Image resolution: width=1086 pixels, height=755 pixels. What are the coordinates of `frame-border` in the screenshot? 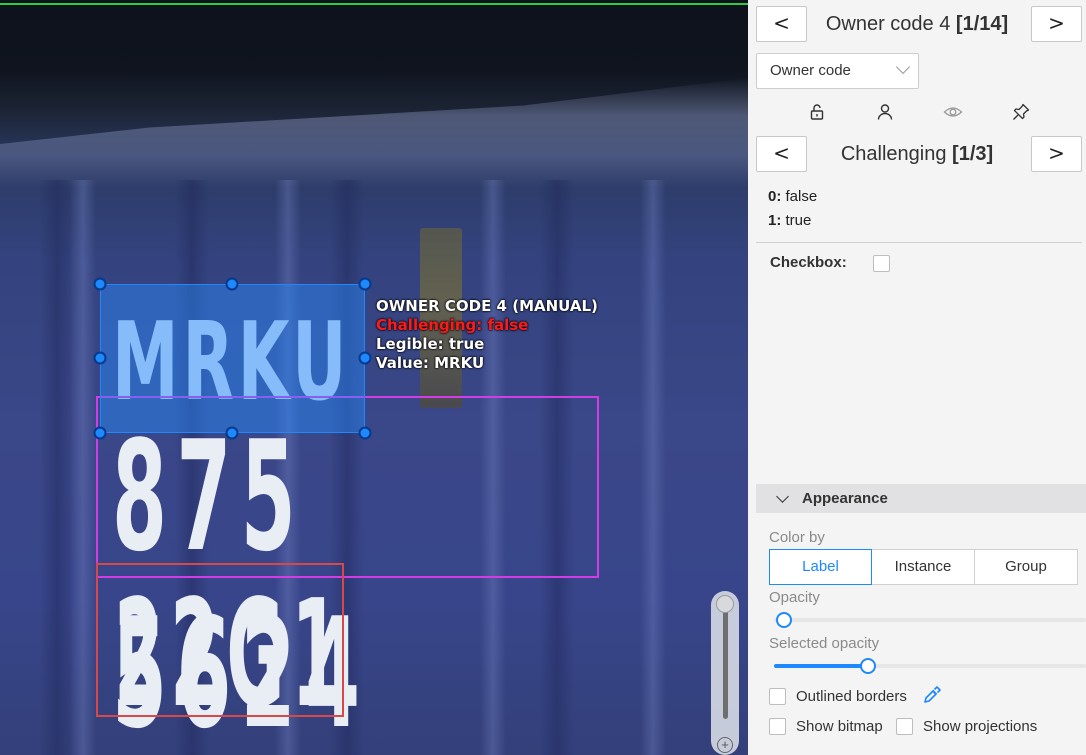 It's located at (374, 4).